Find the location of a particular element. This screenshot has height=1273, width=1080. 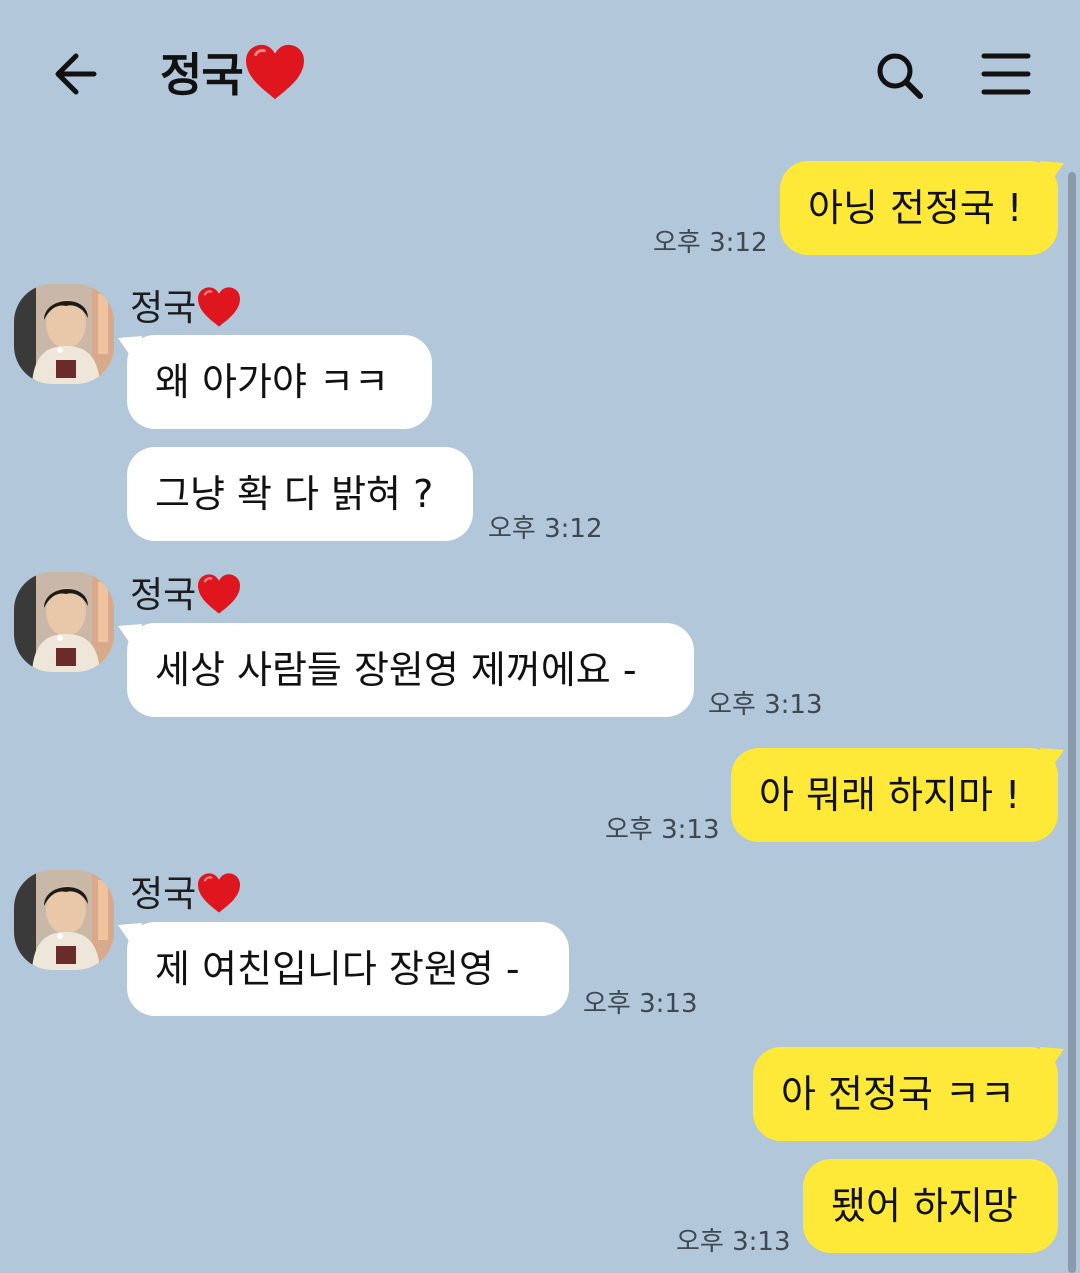

message-text: 됐어 하지망 is located at coordinates (924, 1206).